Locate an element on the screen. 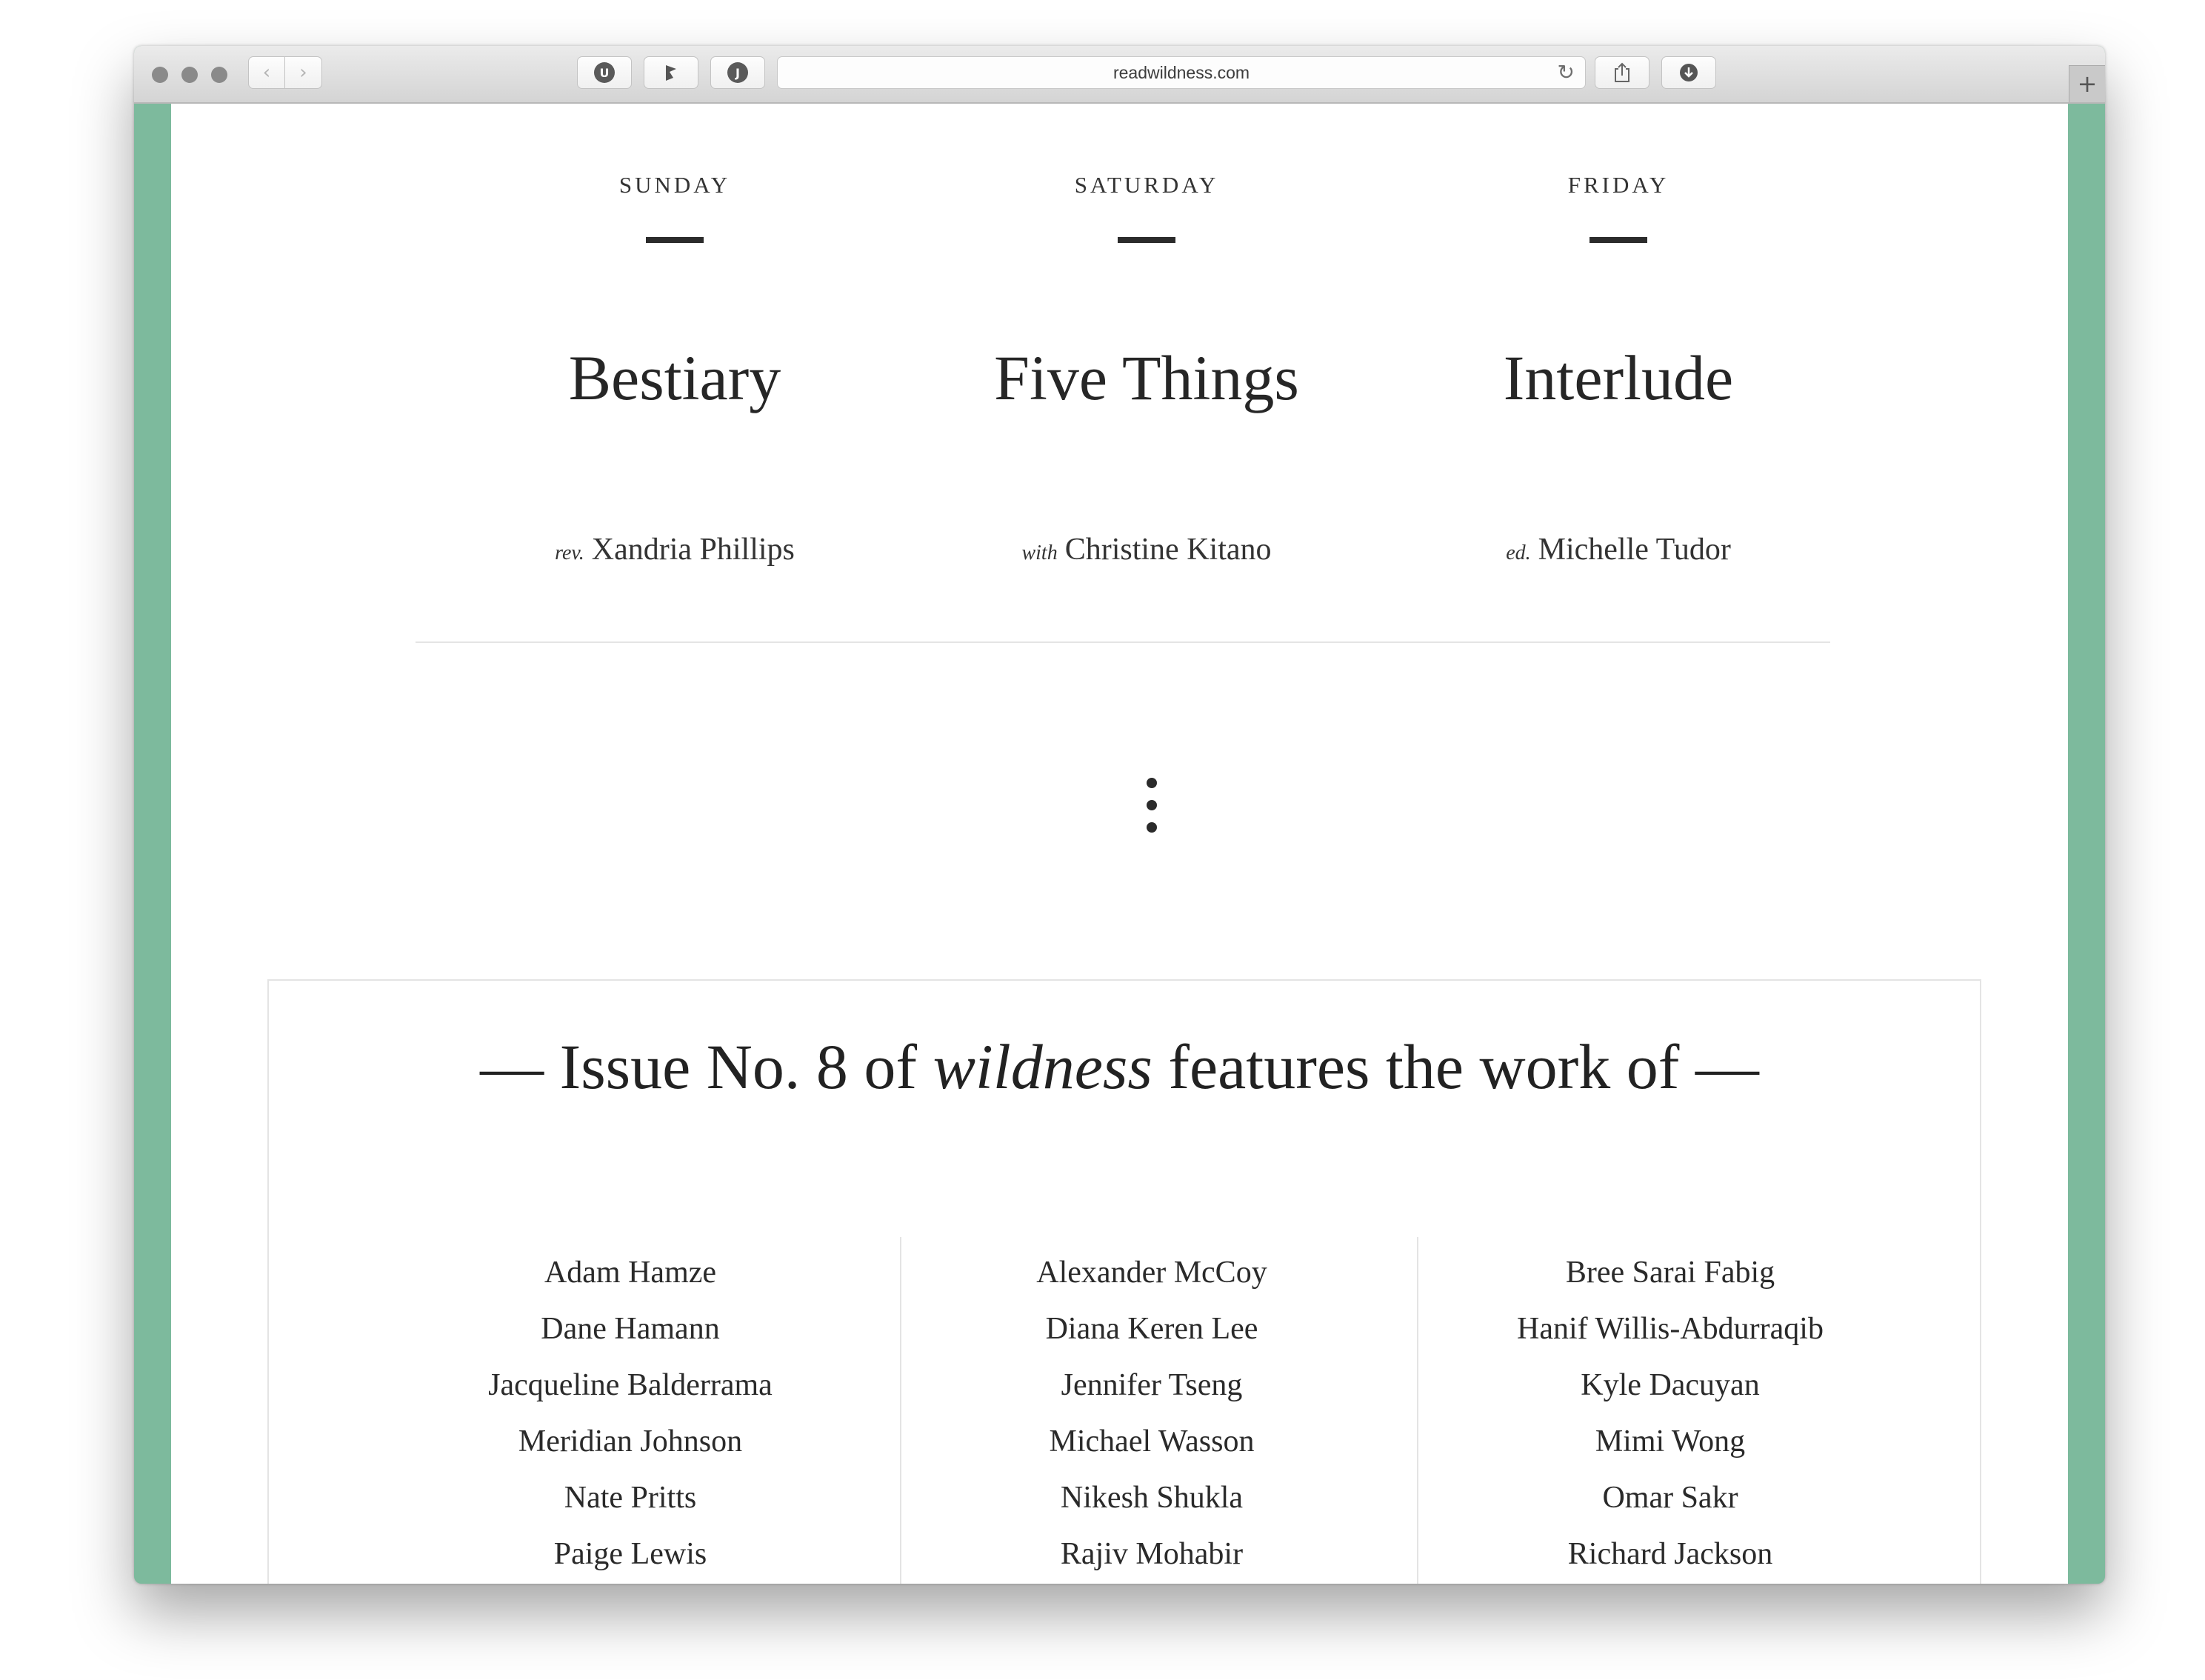 The height and width of the screenshot is (1680, 2205). contributor-name: Nikesh Shukla is located at coordinates (1152, 1498).